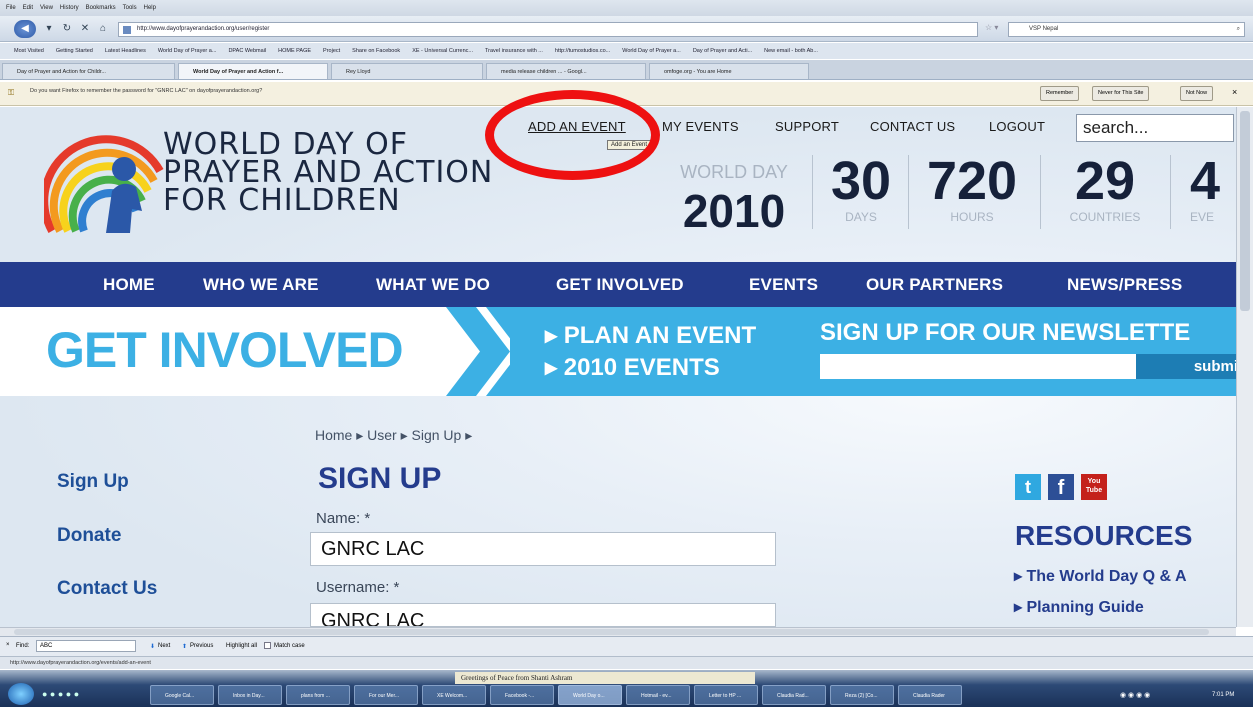 This screenshot has width=1253, height=707. I want to click on find-input: ABC, so click(86, 646).